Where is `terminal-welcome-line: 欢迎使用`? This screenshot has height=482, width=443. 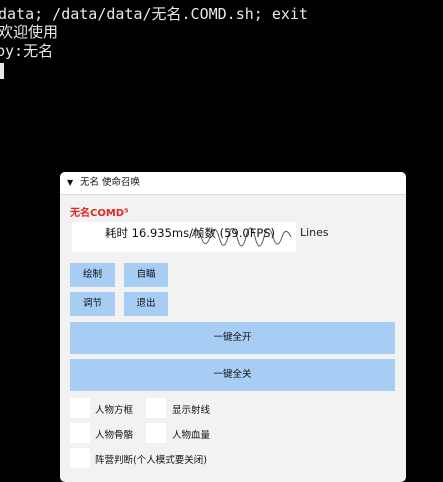
terminal-welcome-line: 欢迎使用 is located at coordinates (29, 32).